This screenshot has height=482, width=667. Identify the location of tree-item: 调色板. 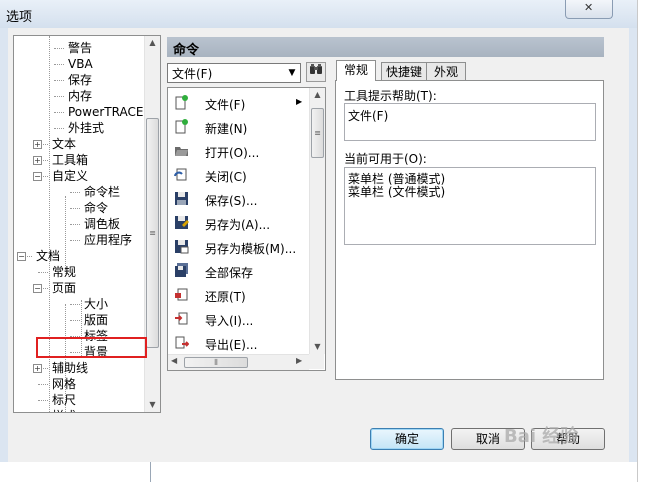
(102, 224).